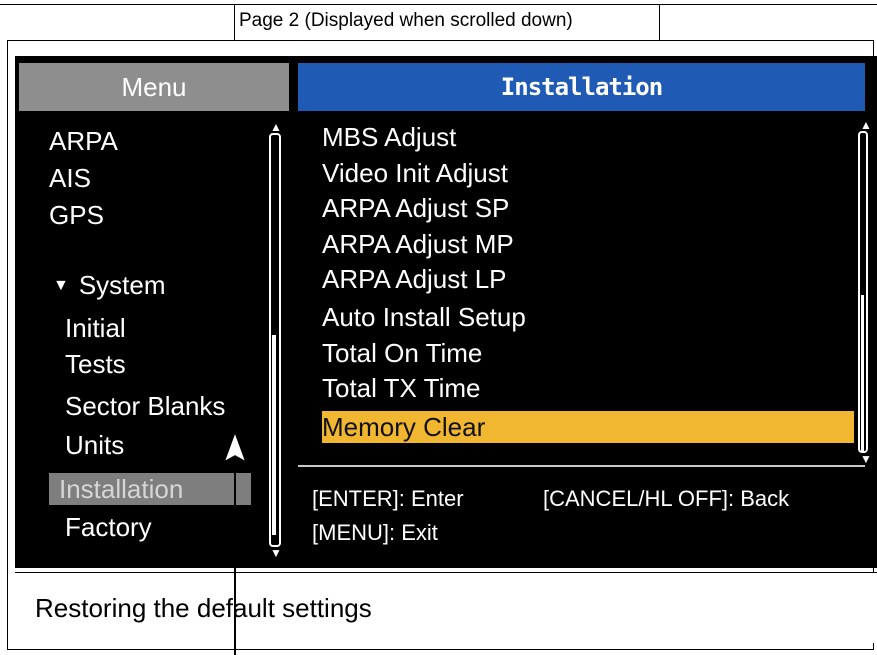  What do you see at coordinates (446, 607) in the screenshot?
I see `status-bar: Restoring the default settings` at bounding box center [446, 607].